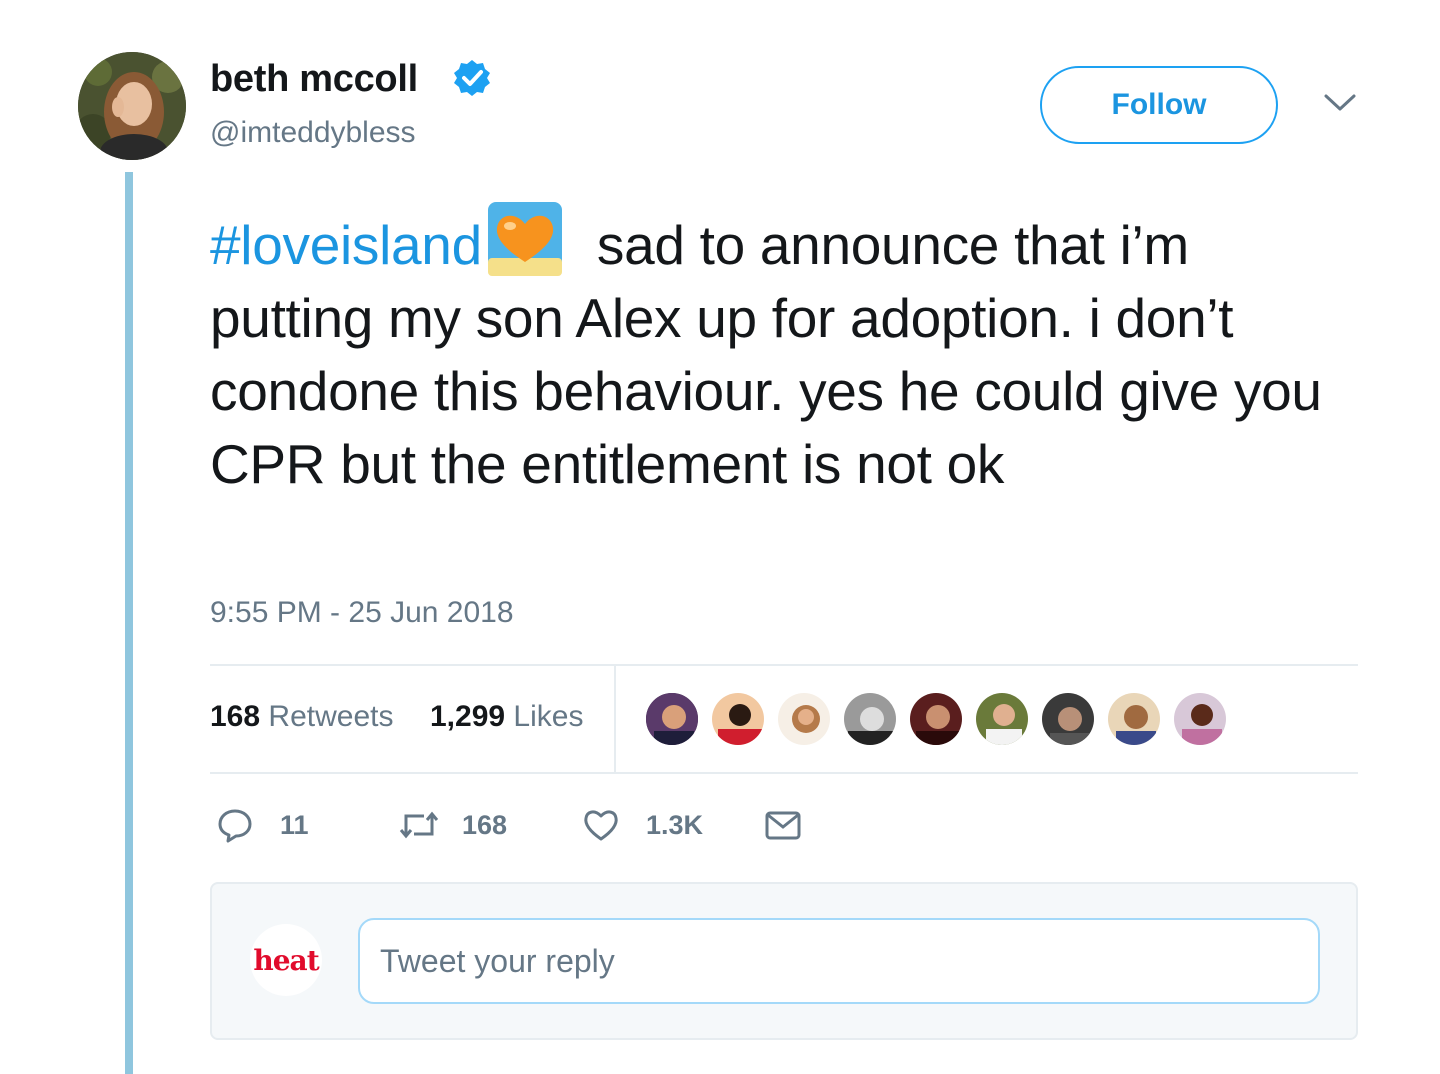 Image resolution: width=1440 pixels, height=1074 pixels. Describe the element at coordinates (235, 825) in the screenshot. I see `reply-icon` at that location.